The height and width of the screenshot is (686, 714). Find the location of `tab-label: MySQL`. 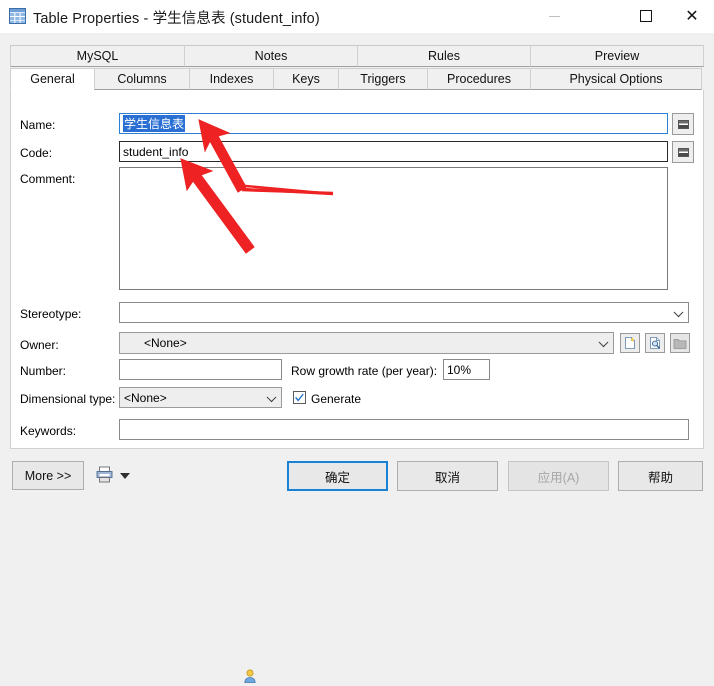

tab-label: MySQL is located at coordinates (97, 56).